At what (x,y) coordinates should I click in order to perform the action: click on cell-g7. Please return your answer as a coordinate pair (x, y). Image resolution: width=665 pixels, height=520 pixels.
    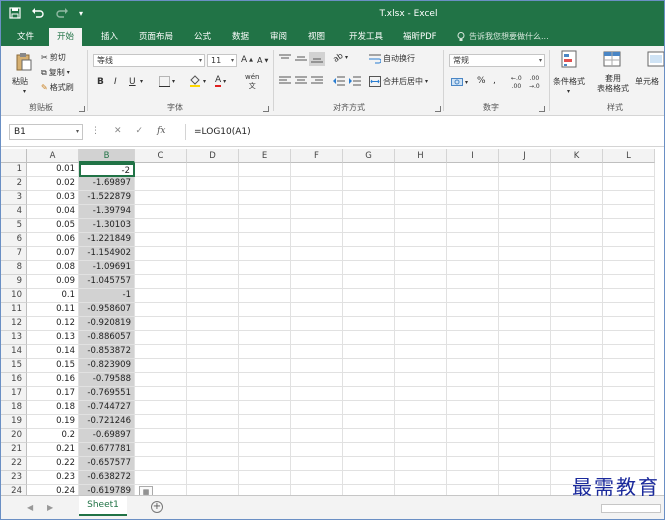
    Looking at the image, I should click on (369, 254).